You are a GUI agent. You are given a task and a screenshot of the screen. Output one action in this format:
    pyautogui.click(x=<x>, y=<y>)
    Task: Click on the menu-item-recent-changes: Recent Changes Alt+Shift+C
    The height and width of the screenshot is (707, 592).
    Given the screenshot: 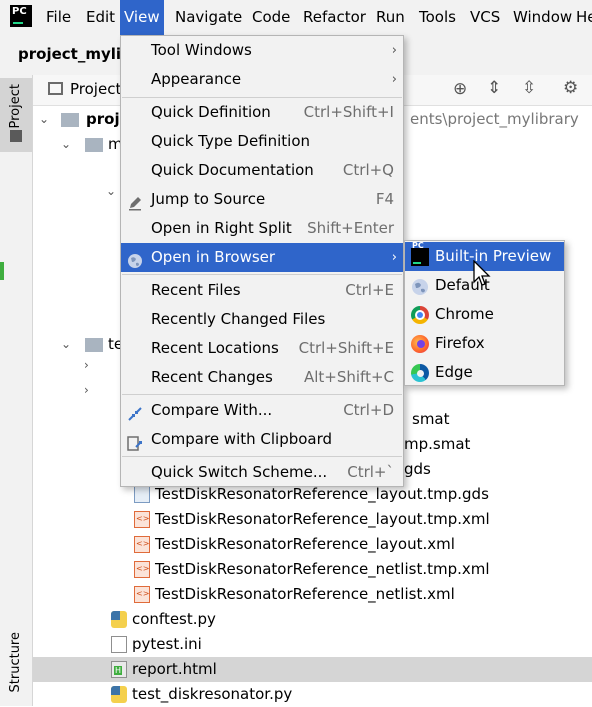 What is the action you would take?
    pyautogui.click(x=262, y=377)
    